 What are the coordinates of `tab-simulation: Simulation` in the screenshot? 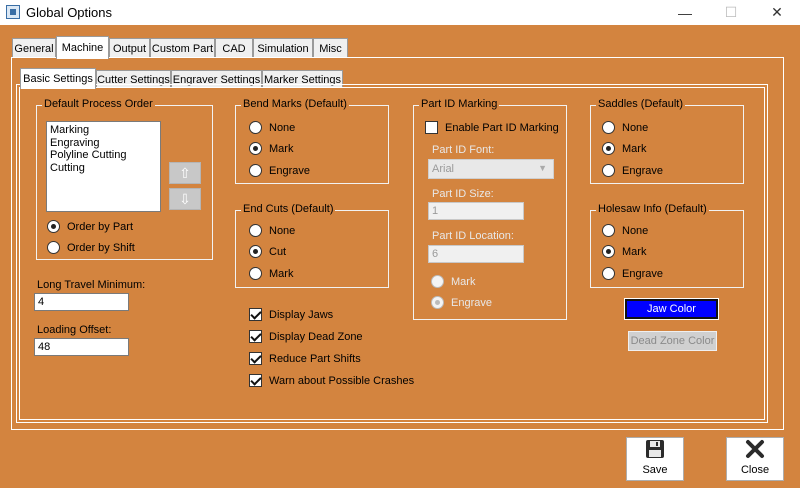 It's located at (283, 48).